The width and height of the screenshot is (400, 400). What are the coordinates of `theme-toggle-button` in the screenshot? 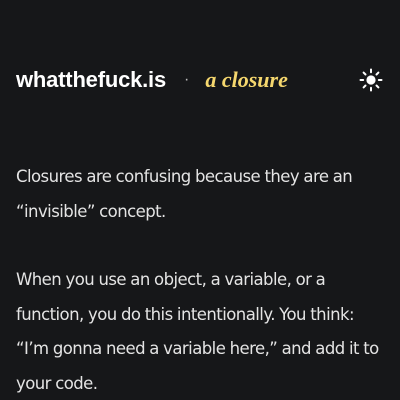 It's located at (371, 80).